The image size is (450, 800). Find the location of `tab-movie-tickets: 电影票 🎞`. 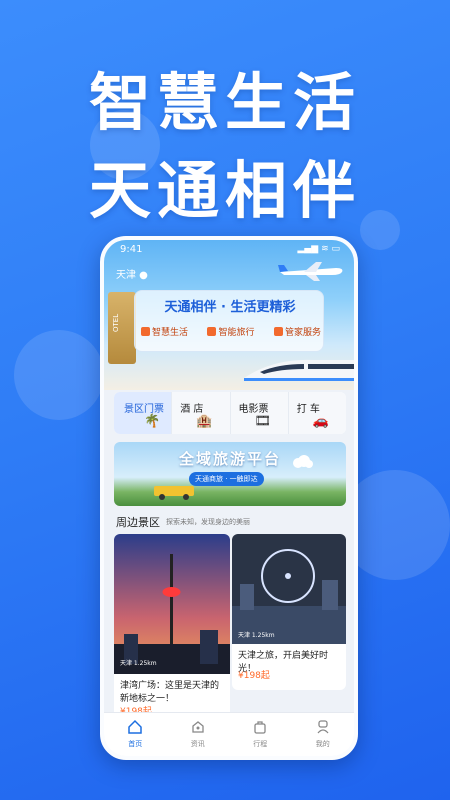

tab-movie-tickets: 电影票 🎞 is located at coordinates (259, 413).